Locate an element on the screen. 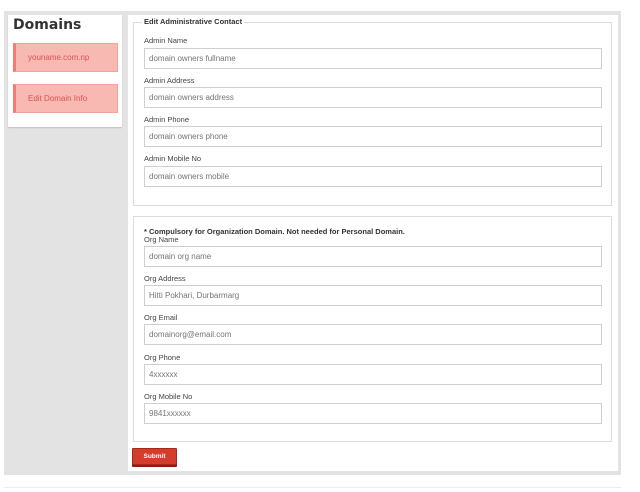 The height and width of the screenshot is (492, 640). admin-address-input is located at coordinates (373, 97).